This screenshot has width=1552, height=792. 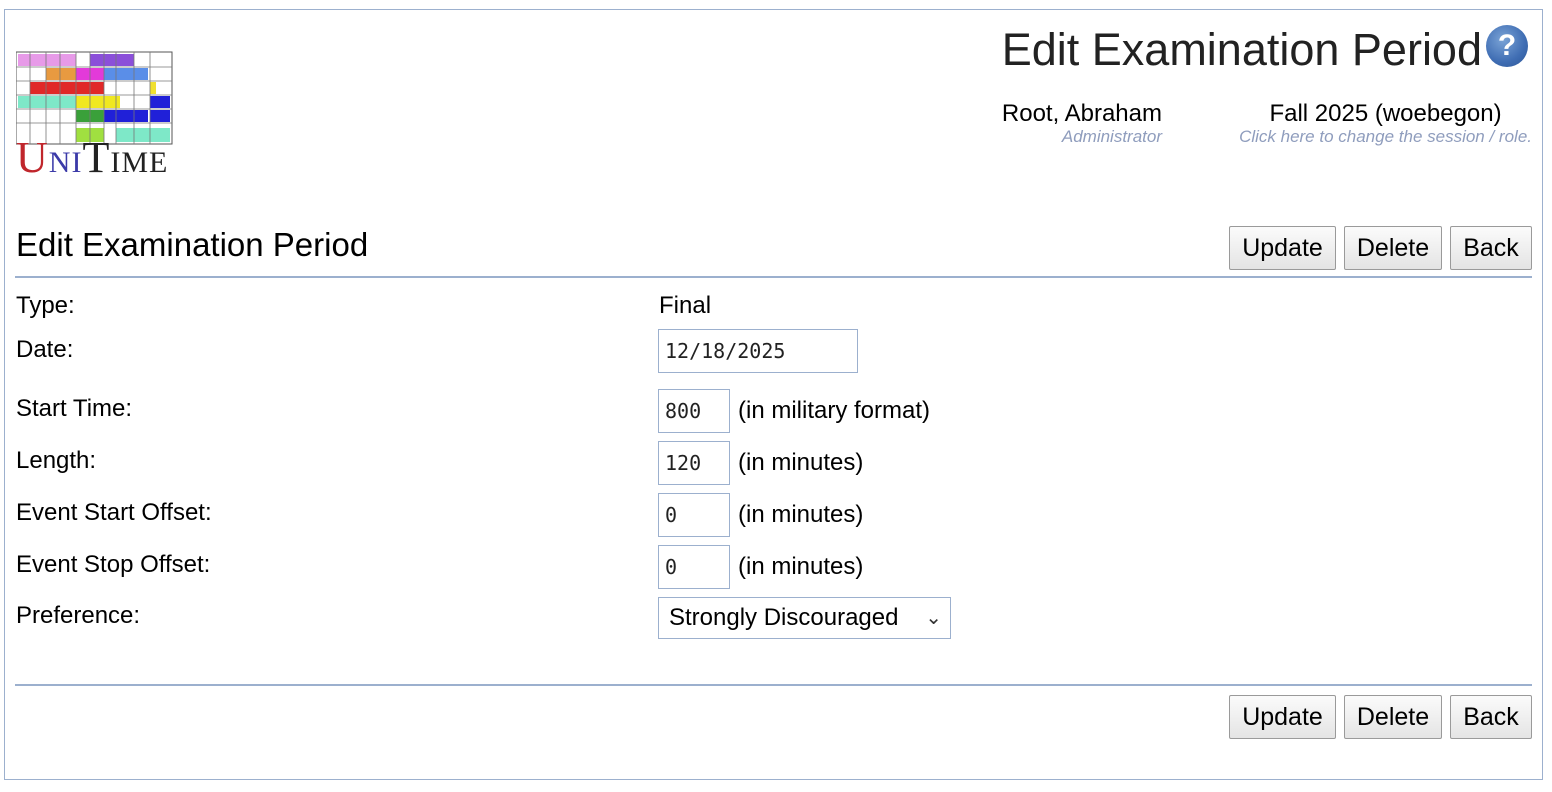 I want to click on date-label: Date:, so click(x=45, y=349).